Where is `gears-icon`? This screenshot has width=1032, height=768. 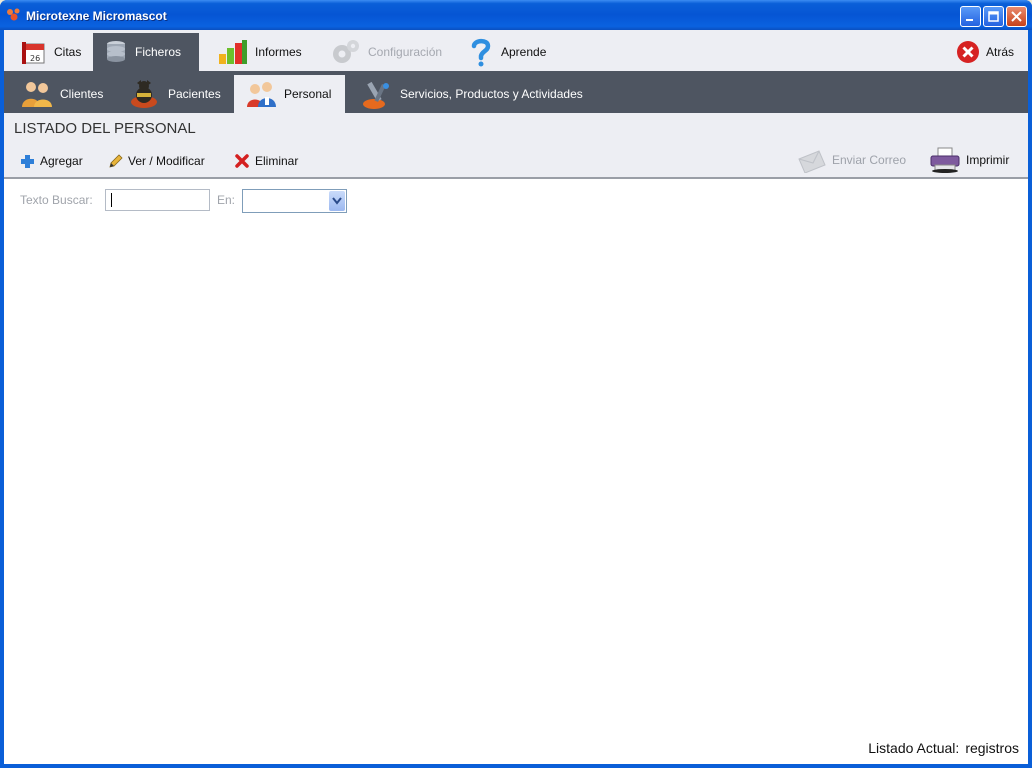
gears-icon is located at coordinates (346, 51).